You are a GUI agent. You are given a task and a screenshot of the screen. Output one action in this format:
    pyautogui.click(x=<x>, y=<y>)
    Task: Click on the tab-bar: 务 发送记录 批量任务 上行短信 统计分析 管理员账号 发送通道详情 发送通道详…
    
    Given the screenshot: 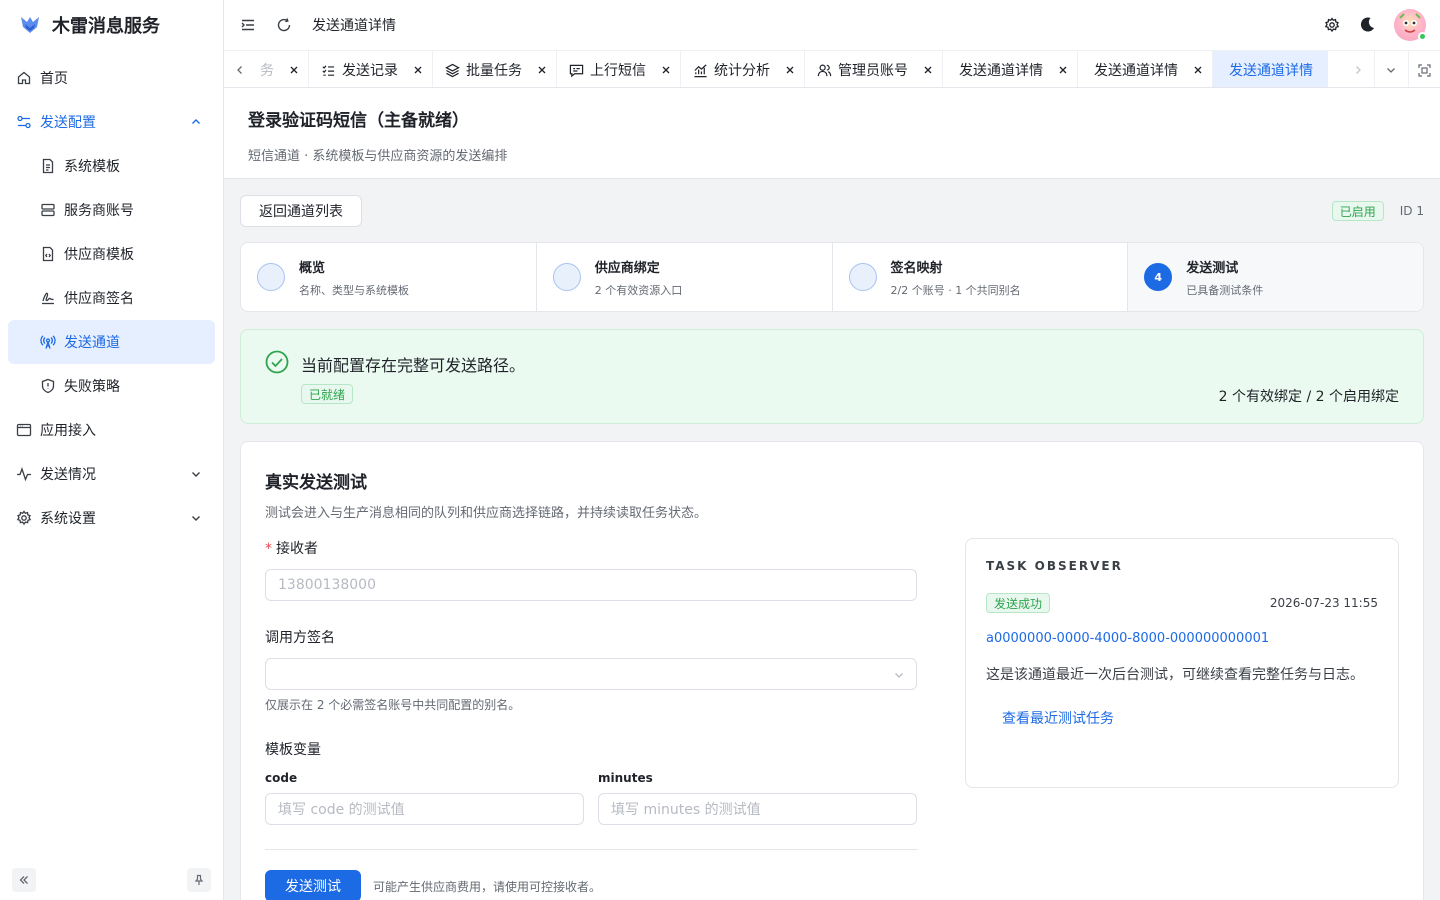 What is the action you would take?
    pyautogui.click(x=832, y=69)
    